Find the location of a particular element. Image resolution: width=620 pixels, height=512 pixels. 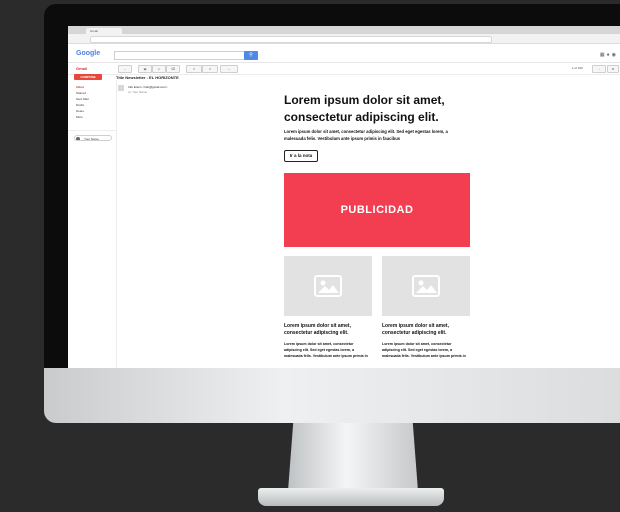

more-button: ⋯ is located at coordinates (229, 69).